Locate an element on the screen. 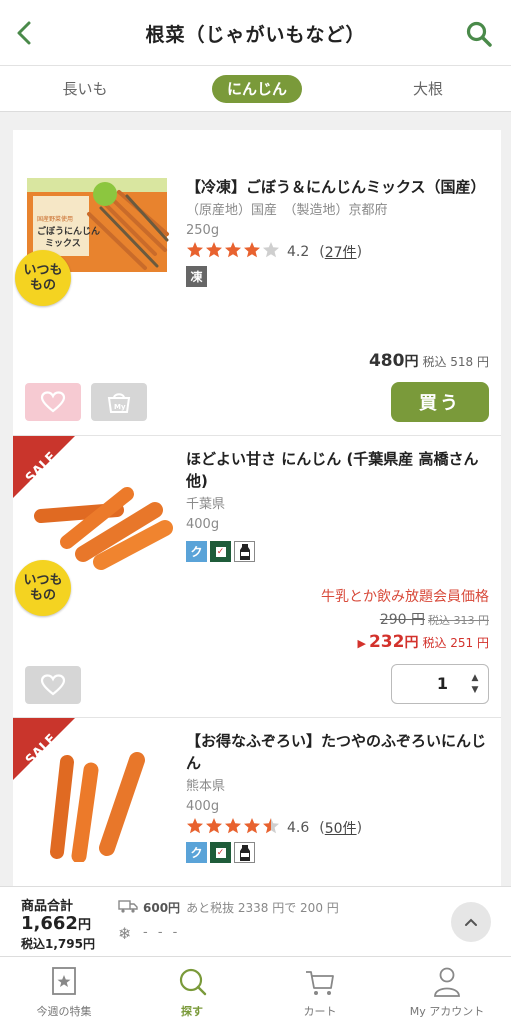  snowflake-icon: ❄ is located at coordinates (125, 933).